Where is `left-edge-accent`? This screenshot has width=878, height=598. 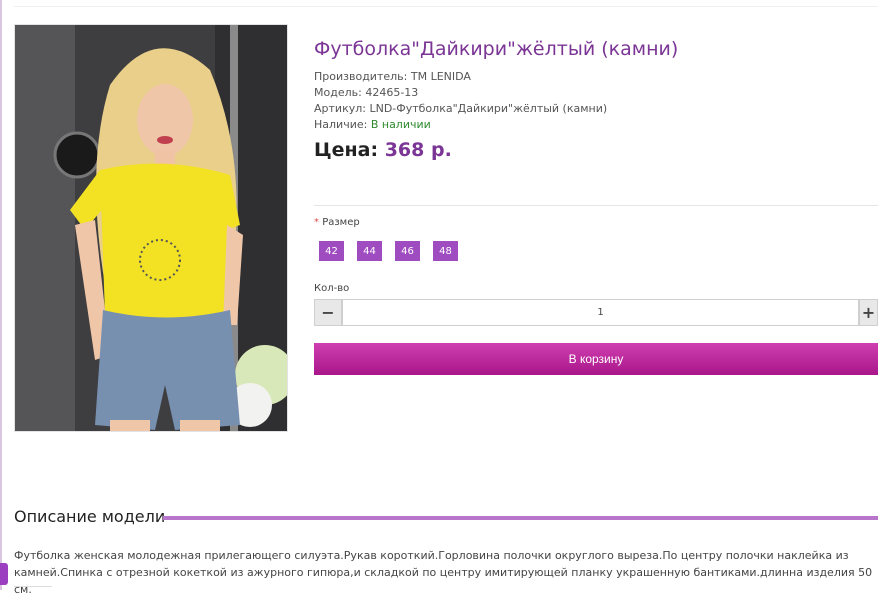
left-edge-accent is located at coordinates (1, 295).